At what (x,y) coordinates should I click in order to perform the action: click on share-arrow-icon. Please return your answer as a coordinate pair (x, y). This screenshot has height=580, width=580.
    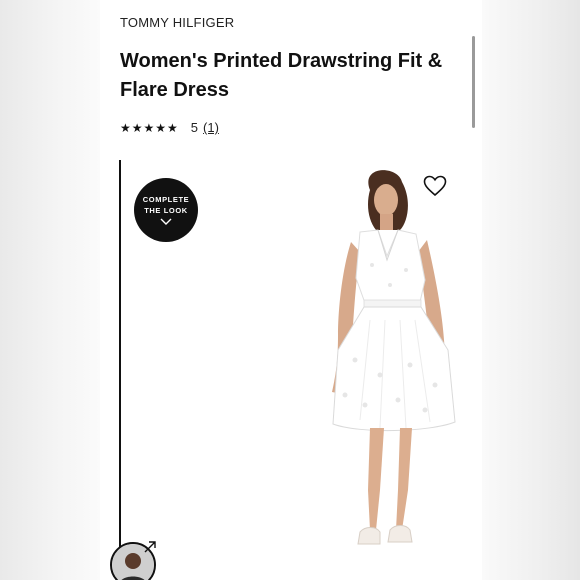
    Looking at the image, I should click on (150, 547).